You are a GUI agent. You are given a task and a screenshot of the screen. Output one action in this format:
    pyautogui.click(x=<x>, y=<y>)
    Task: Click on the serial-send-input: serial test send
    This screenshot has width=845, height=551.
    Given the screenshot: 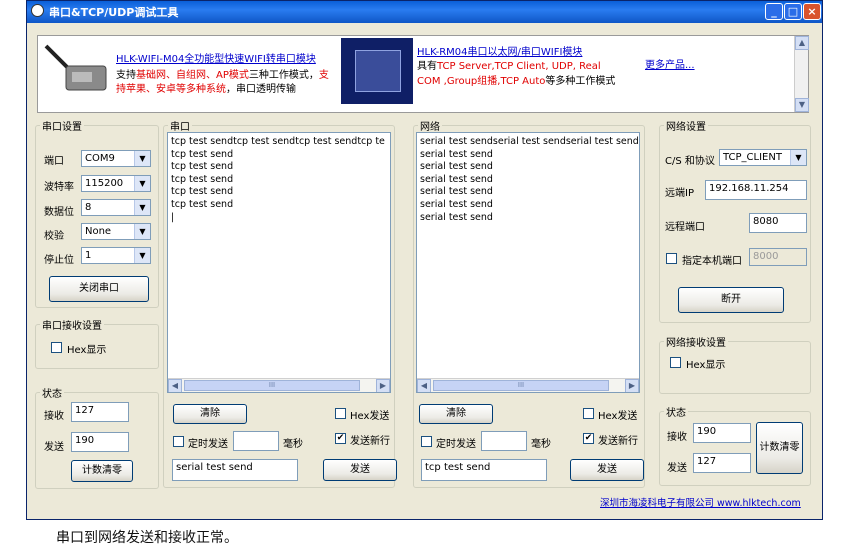 What is the action you would take?
    pyautogui.click(x=235, y=470)
    